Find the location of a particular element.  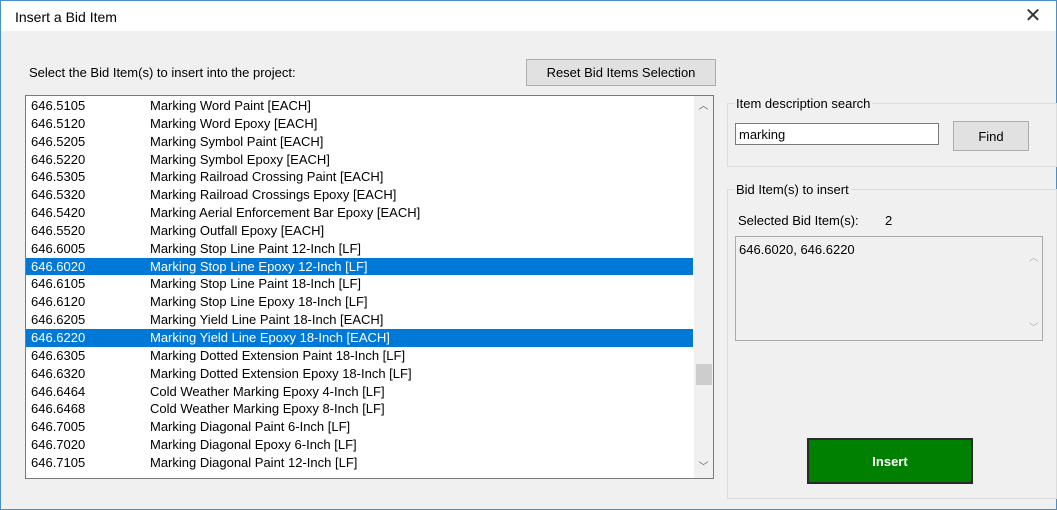

item-description: Marking Yield Line Paint 18-Inch [EACH] is located at coordinates (267, 320).